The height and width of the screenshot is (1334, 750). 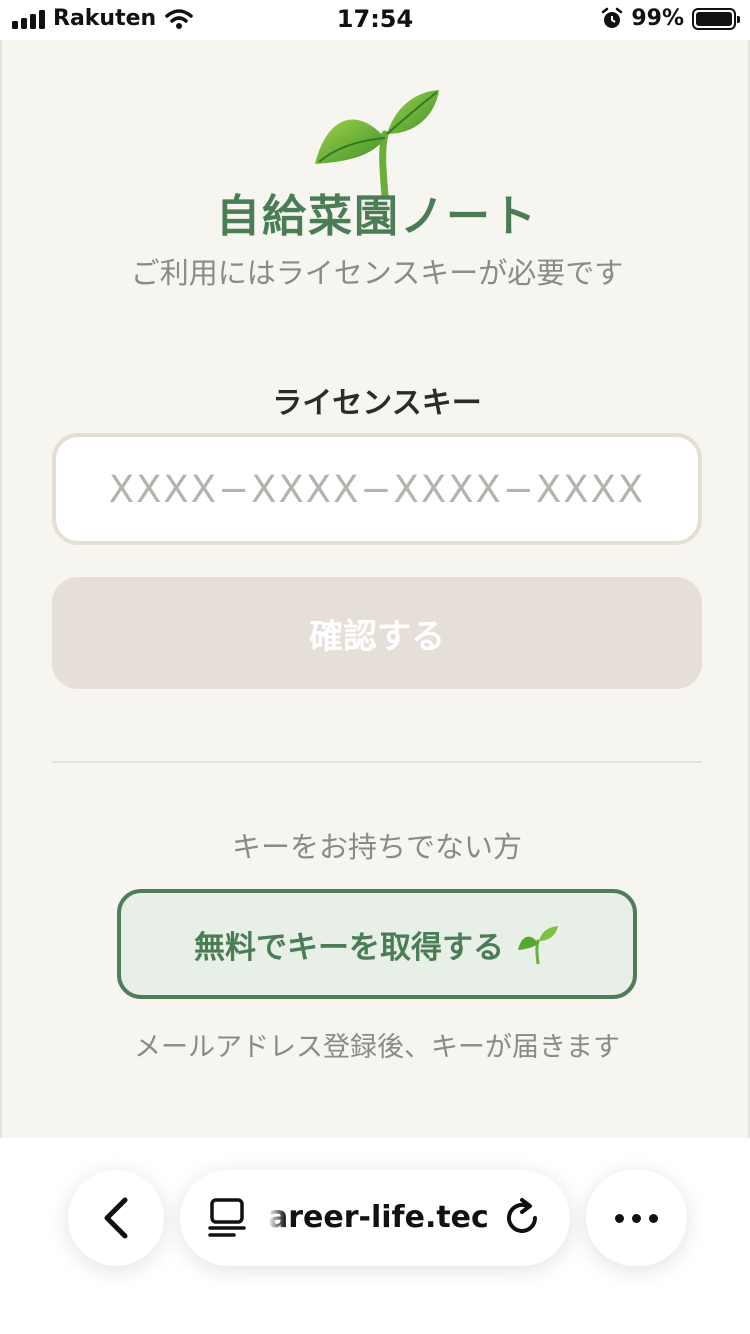 What do you see at coordinates (612, 17) in the screenshot?
I see `alarm-icon` at bounding box center [612, 17].